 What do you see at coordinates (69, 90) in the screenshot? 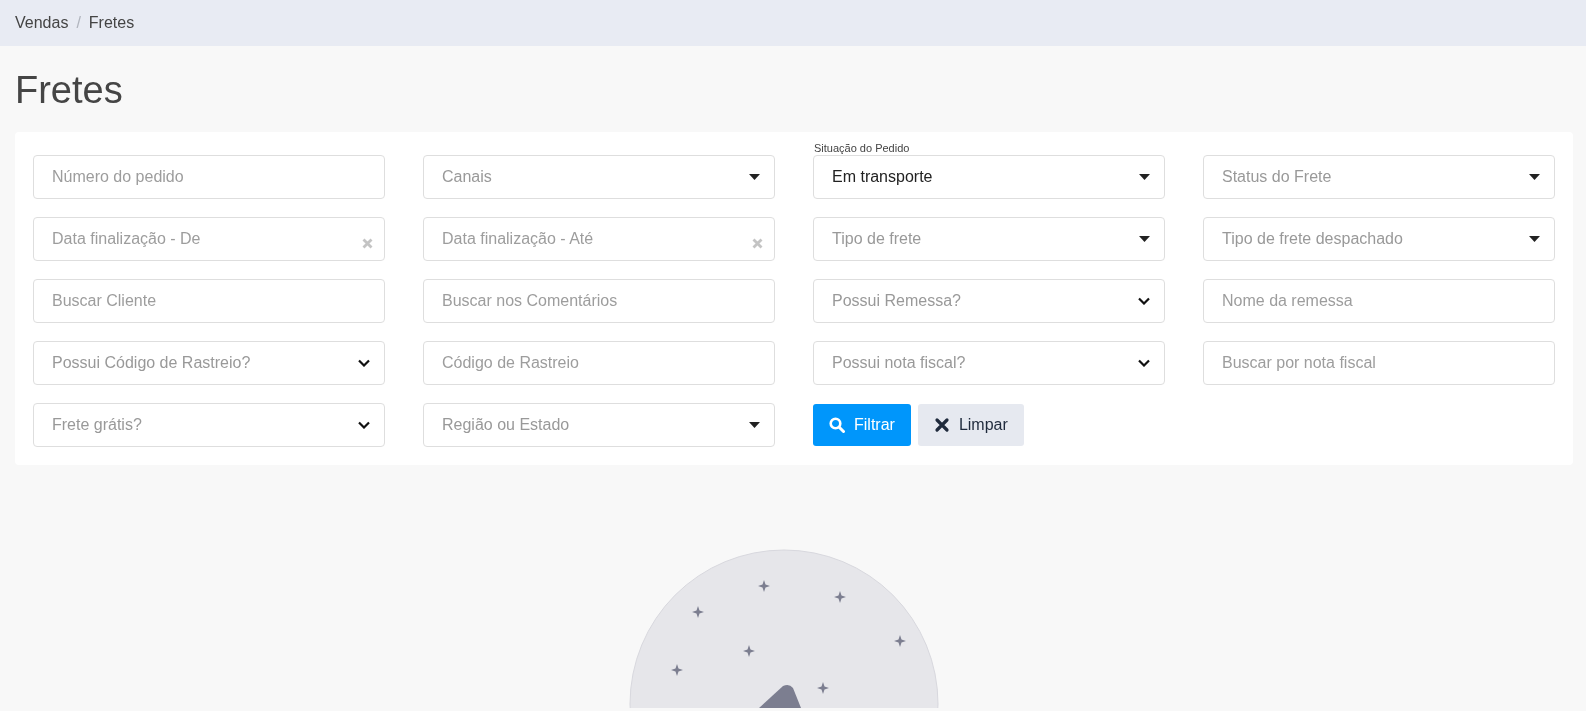
I see `page-title: Fretes` at bounding box center [69, 90].